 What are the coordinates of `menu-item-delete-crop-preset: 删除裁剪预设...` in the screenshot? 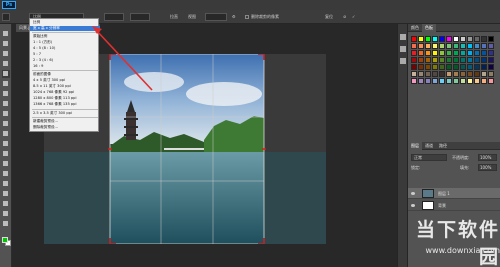 It's located at (65, 127).